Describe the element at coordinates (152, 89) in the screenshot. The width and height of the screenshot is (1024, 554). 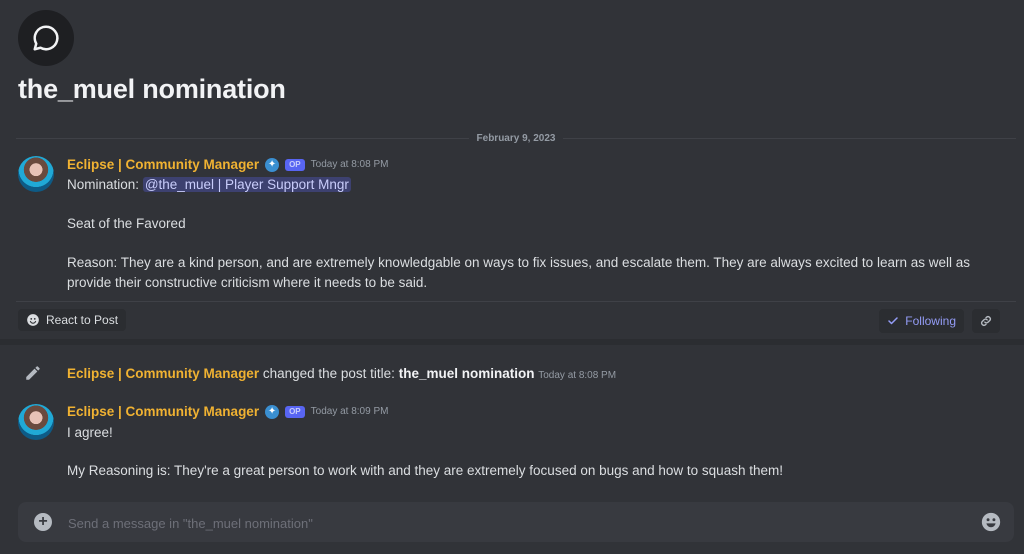
I see `post-title: the_muel nomination` at that location.